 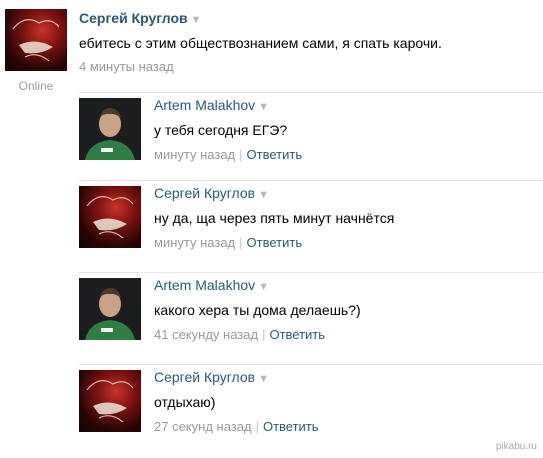 What do you see at coordinates (36, 86) in the screenshot?
I see `online-status: Online` at bounding box center [36, 86].